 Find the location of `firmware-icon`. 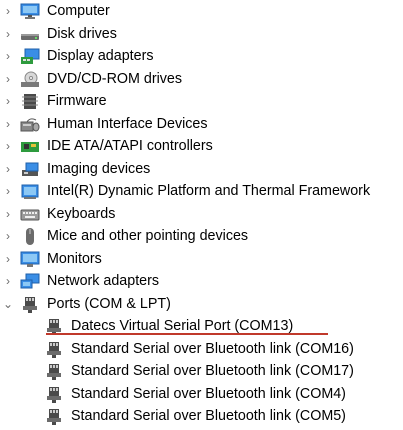

firmware-icon is located at coordinates (30, 101).